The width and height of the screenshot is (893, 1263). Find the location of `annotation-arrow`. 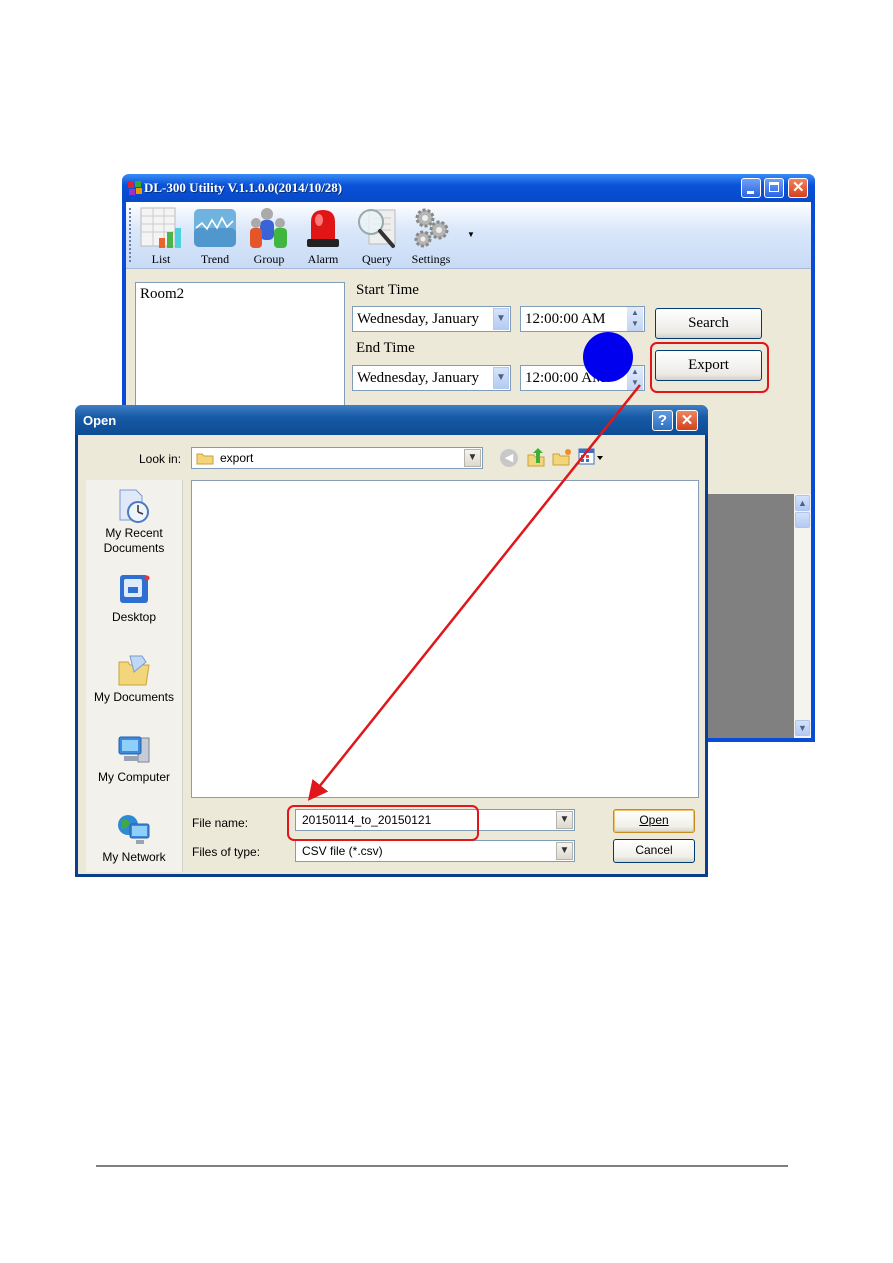

annotation-arrow is located at coordinates (474, 592).